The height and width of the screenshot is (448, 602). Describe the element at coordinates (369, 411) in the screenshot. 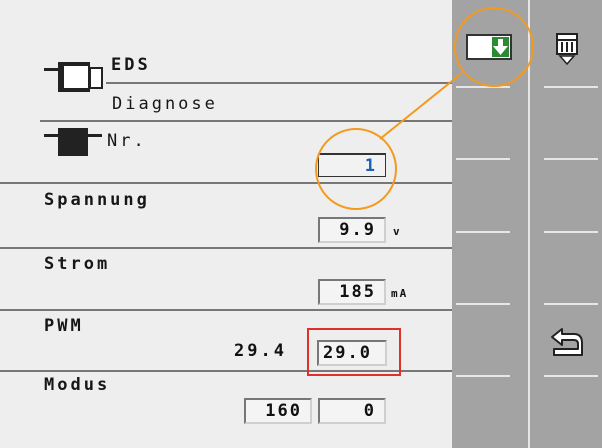

I see `modus-value2: 0` at that location.